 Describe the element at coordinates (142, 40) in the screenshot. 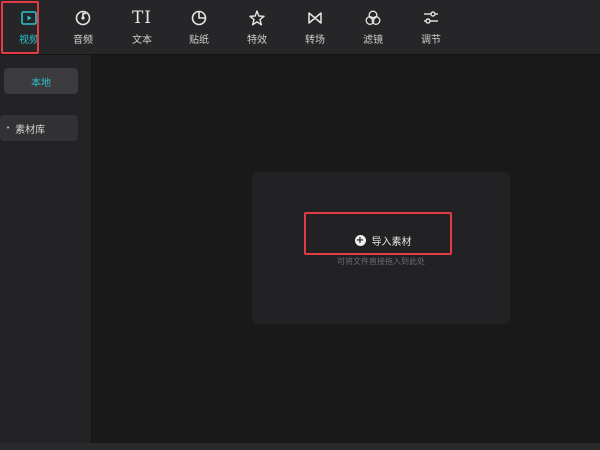

I see `tab-text-label: 文本` at that location.